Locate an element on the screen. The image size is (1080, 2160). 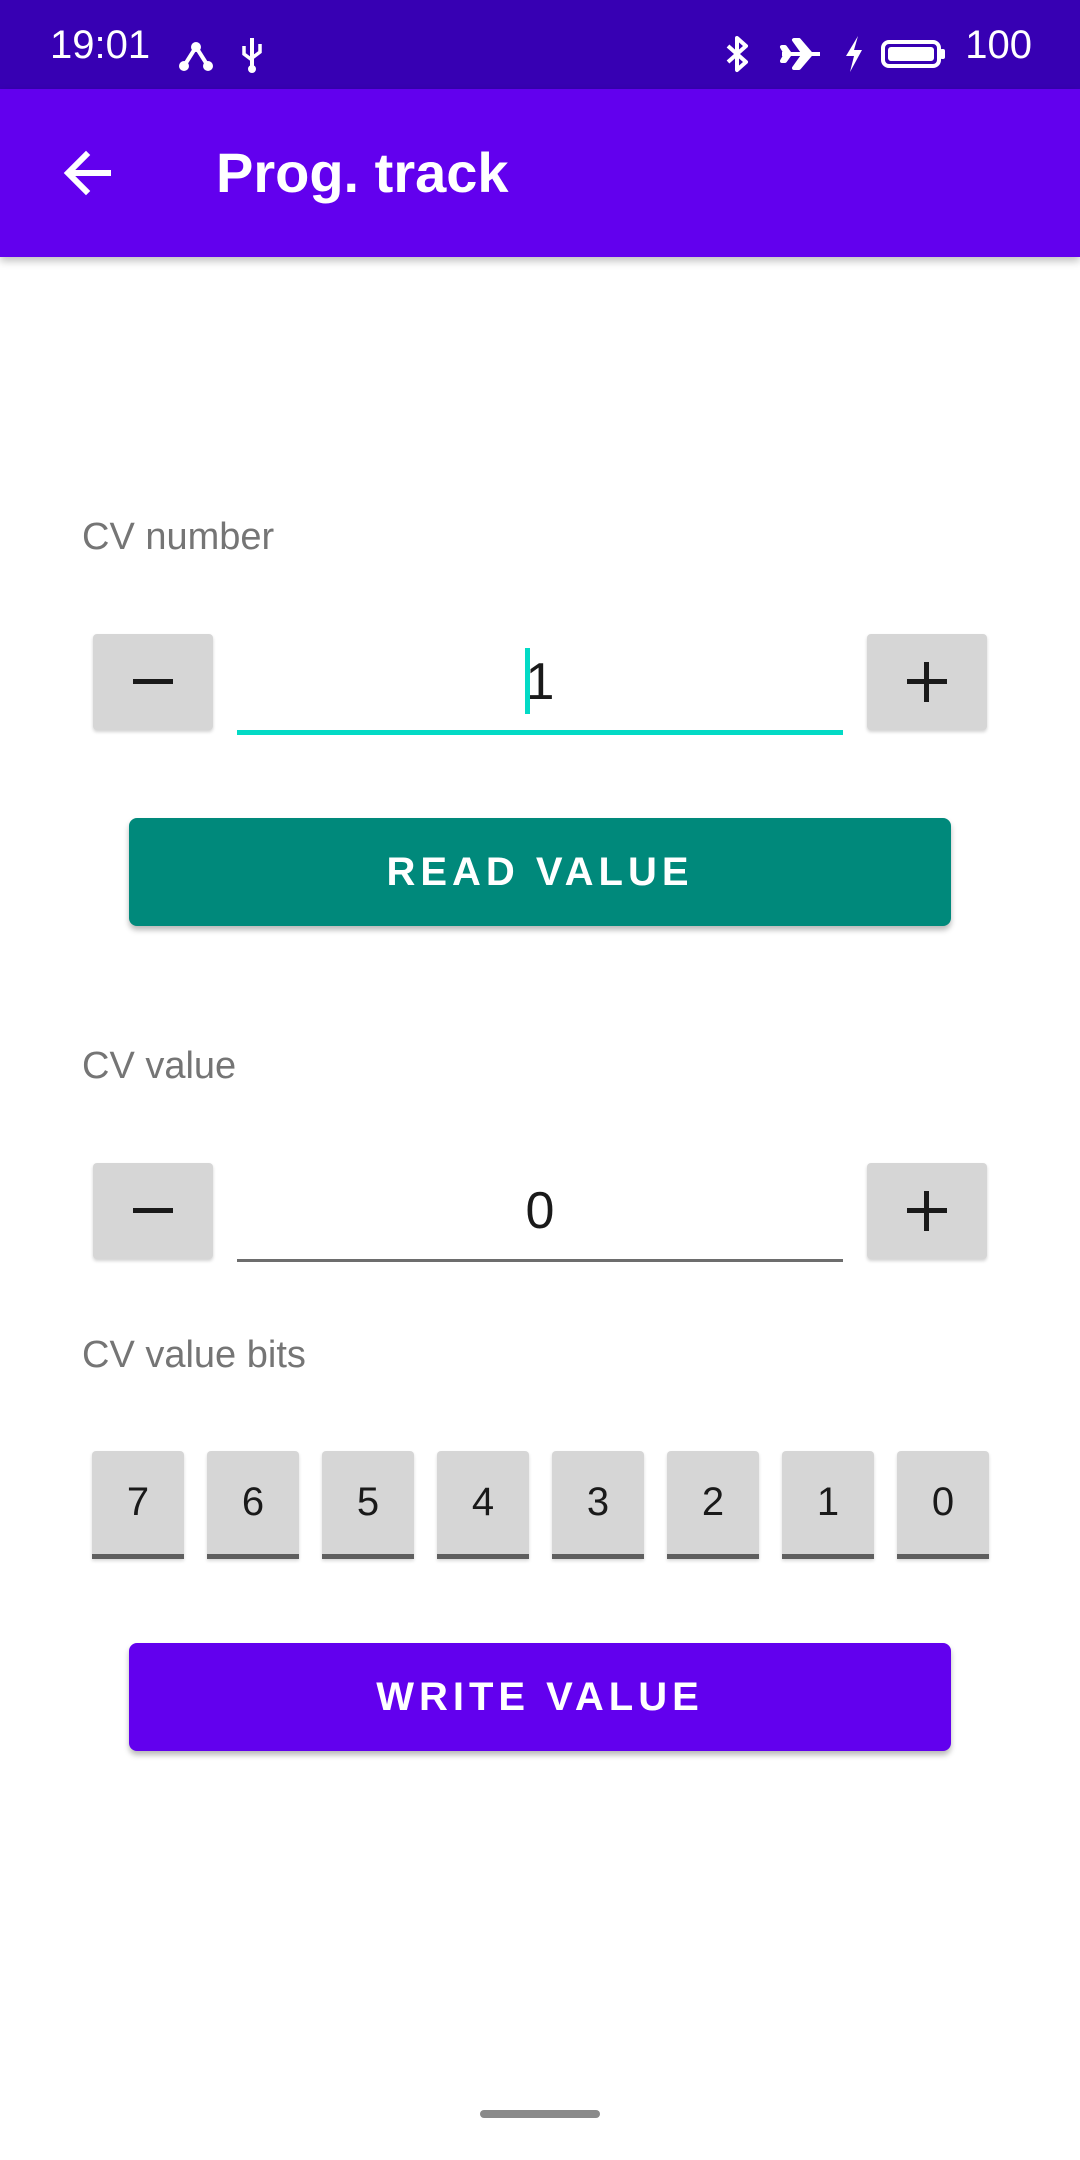
cv-value-decrement-button is located at coordinates (153, 1211).